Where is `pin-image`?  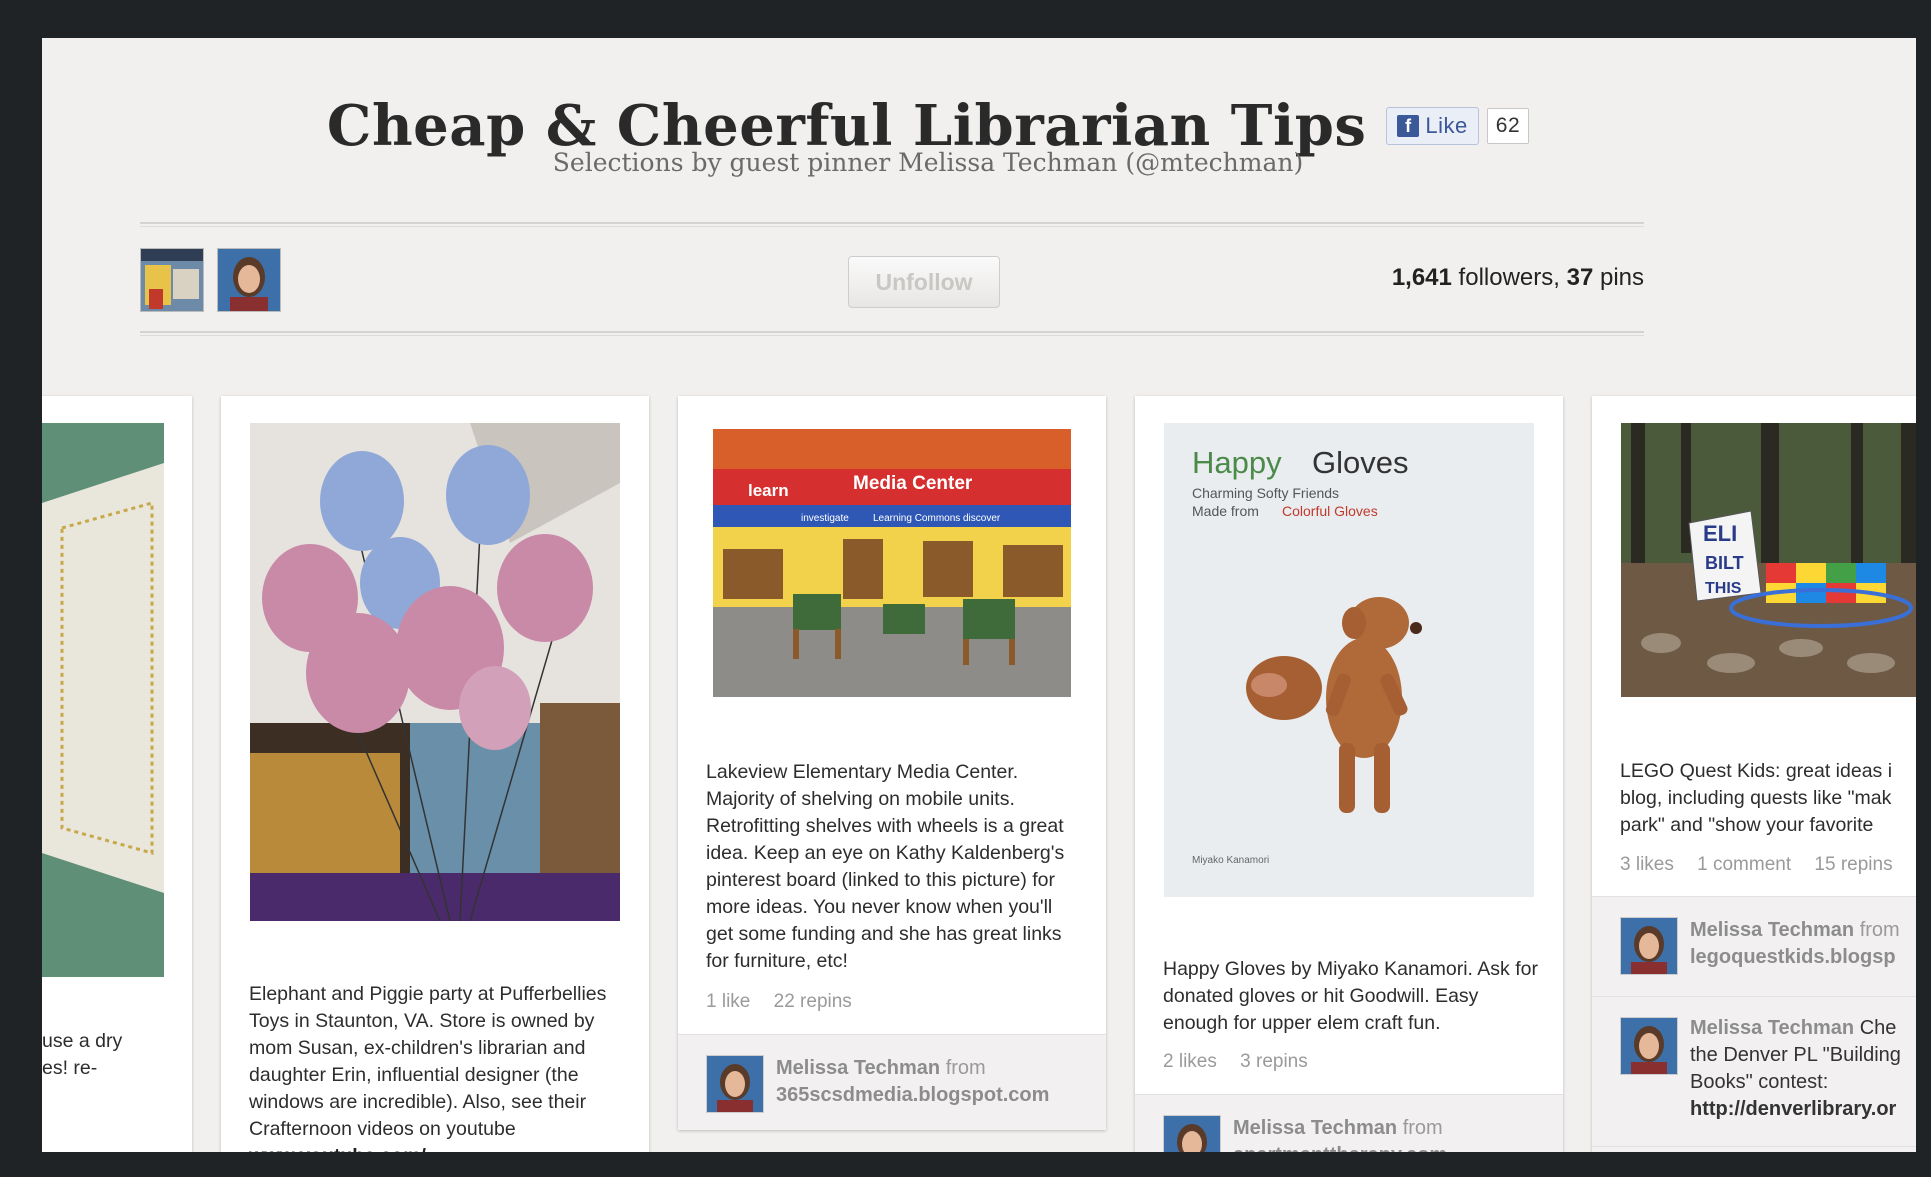 pin-image is located at coordinates (103, 700).